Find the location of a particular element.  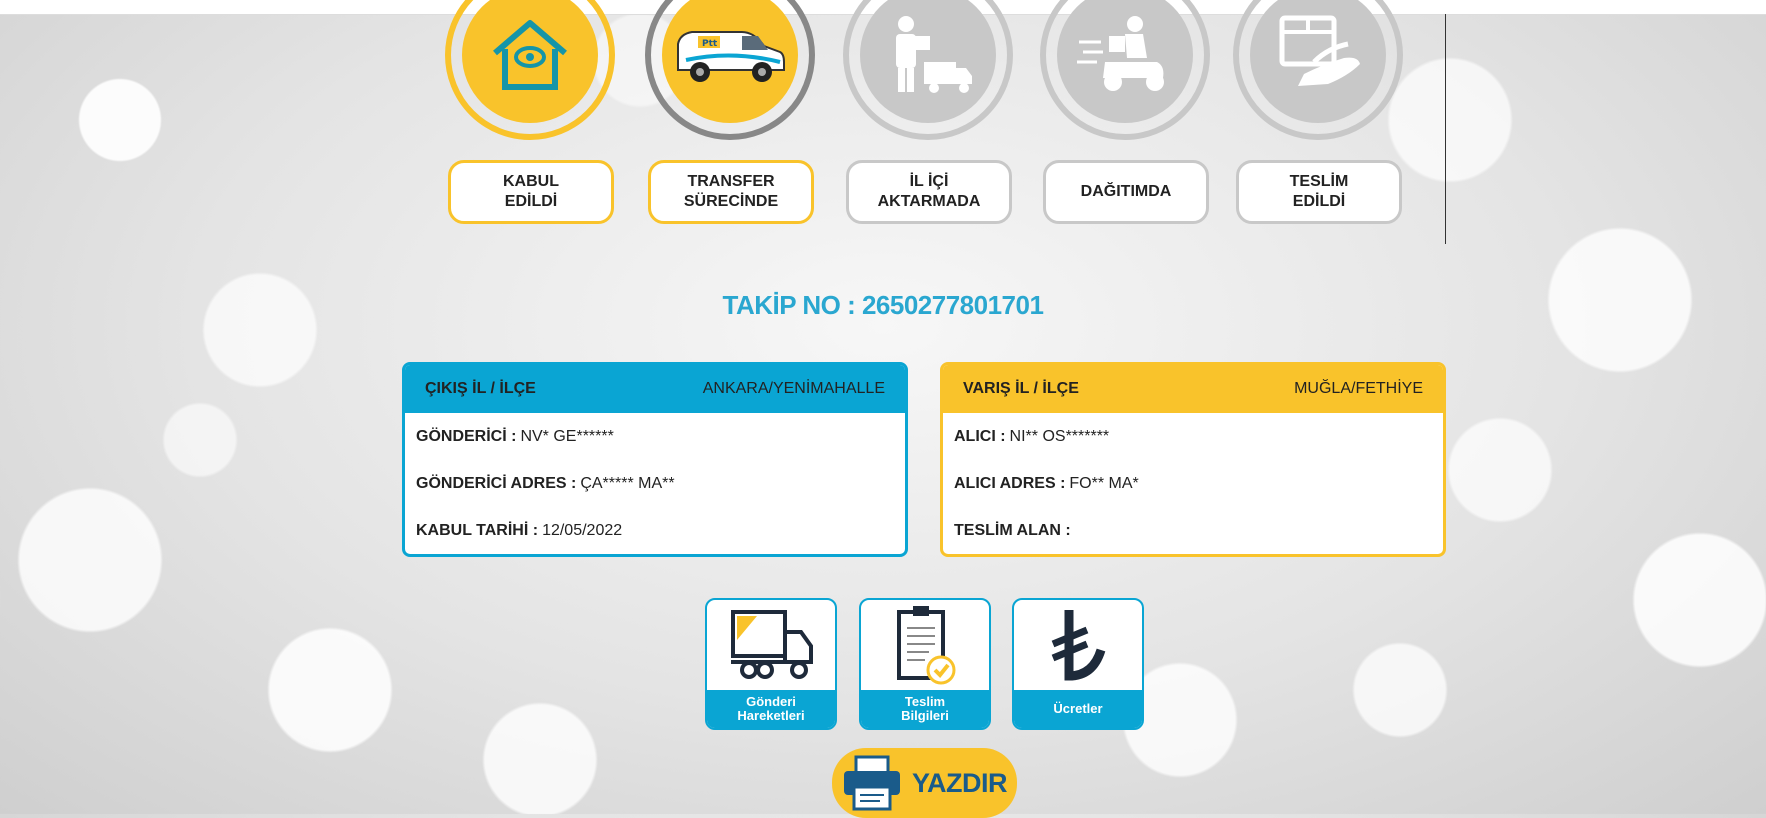

delivered-to-label: TESLİM ALAN : is located at coordinates (1012, 530).